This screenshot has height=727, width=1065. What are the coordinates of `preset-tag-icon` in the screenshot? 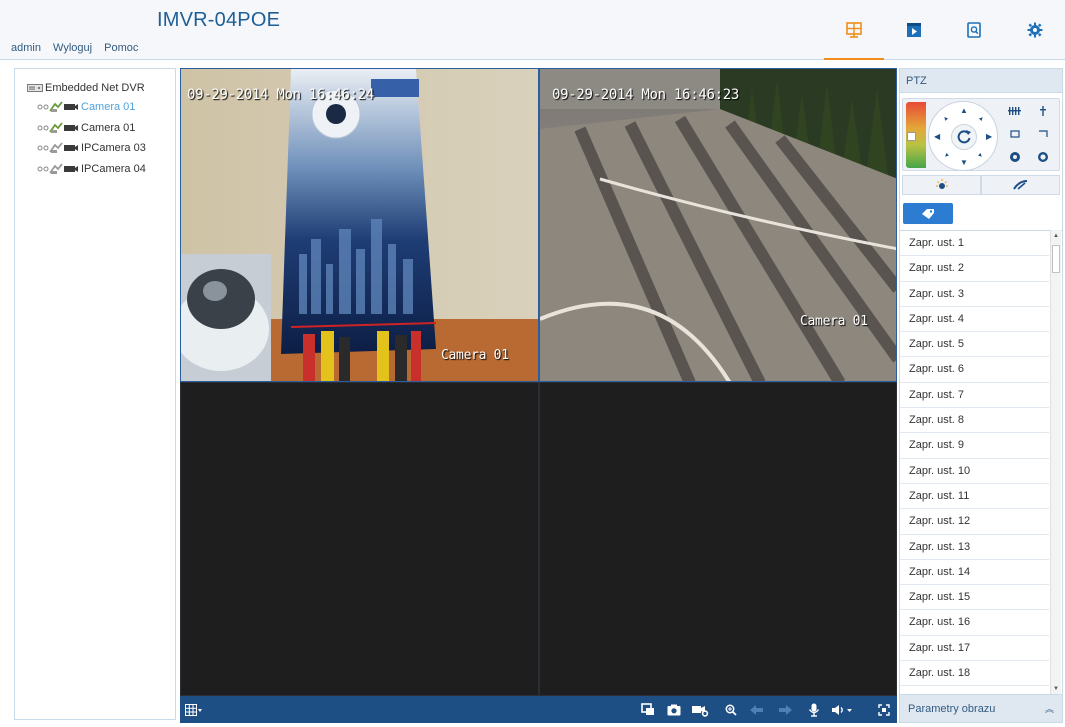 It's located at (928, 213).